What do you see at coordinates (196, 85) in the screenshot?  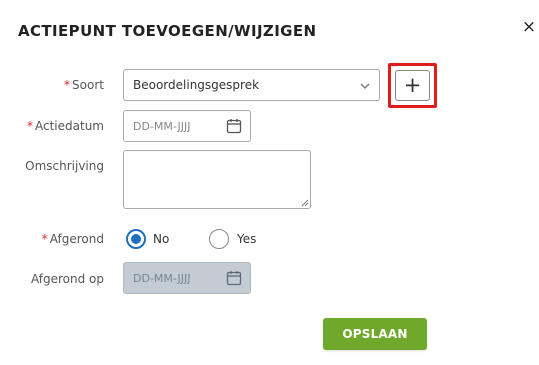 I see `soort-select-value: Beoordelingsgesprek` at bounding box center [196, 85].